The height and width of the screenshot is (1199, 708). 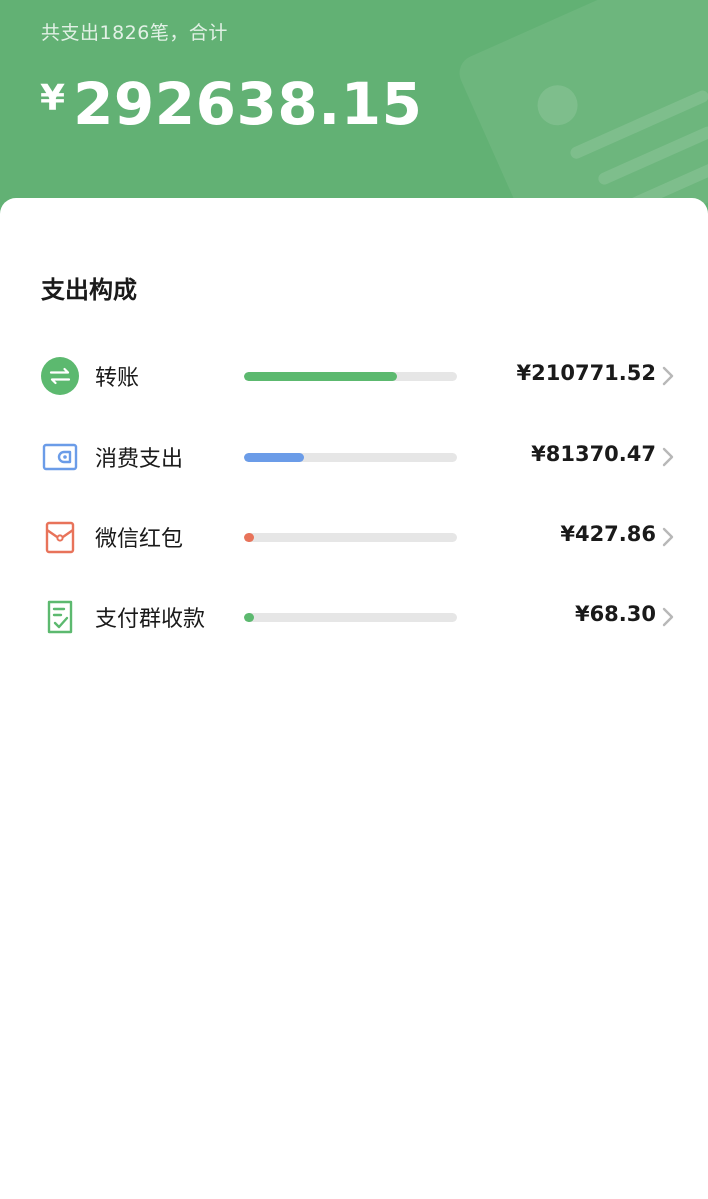 I want to click on category-label: 微信红包, so click(x=139, y=539).